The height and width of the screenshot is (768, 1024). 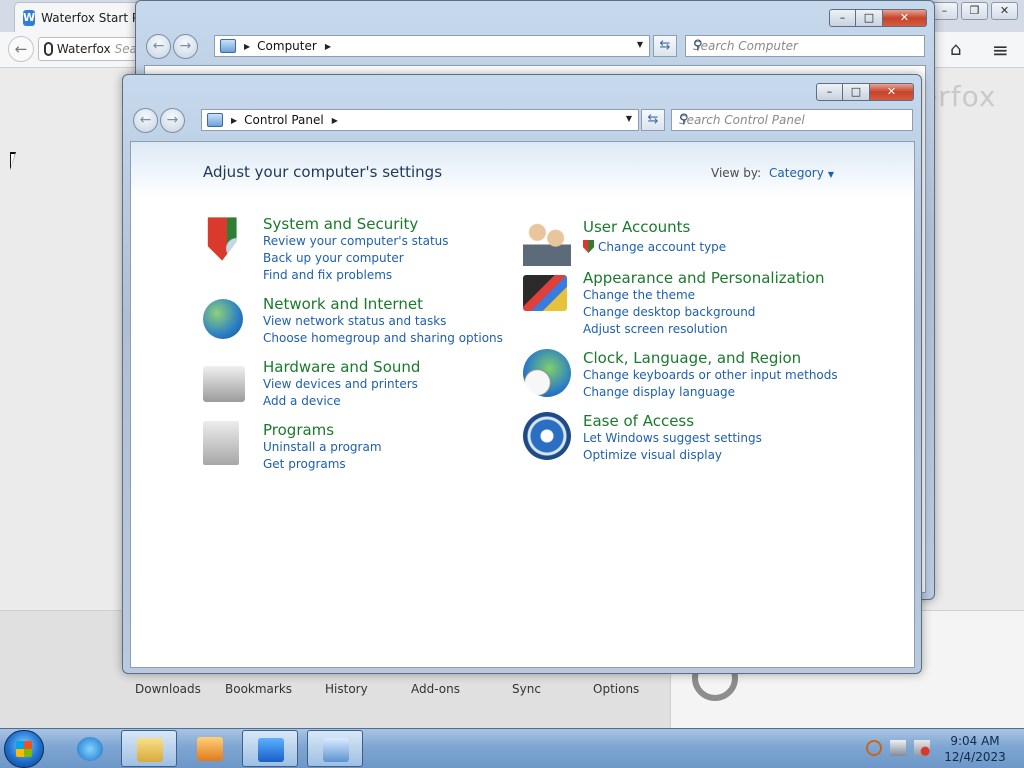 What do you see at coordinates (420, 120) in the screenshot?
I see `cp-address-bar: ▶ Control Panel ▶ ▼` at bounding box center [420, 120].